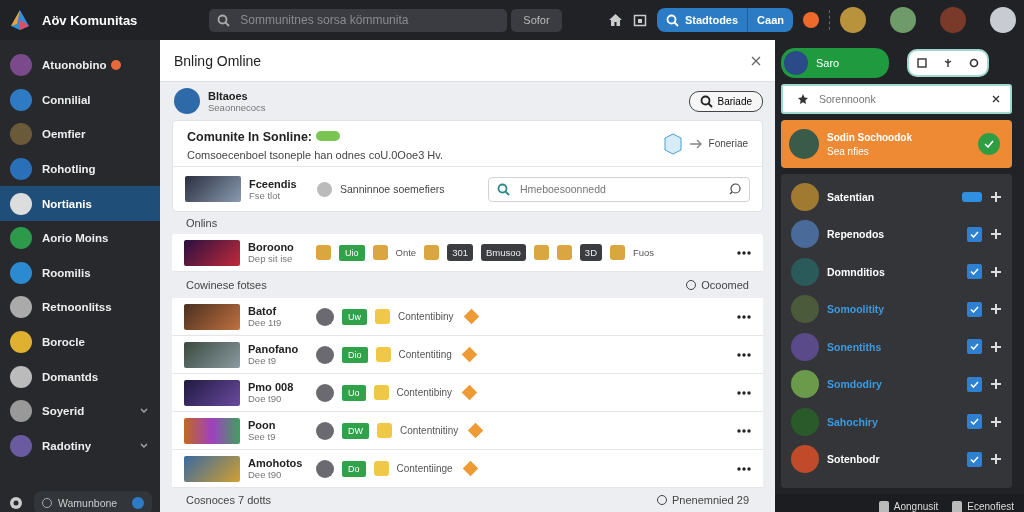 The height and width of the screenshot is (512, 1024). Describe the element at coordinates (728, 143) in the screenshot. I see `card-link: Foneriae` at that location.